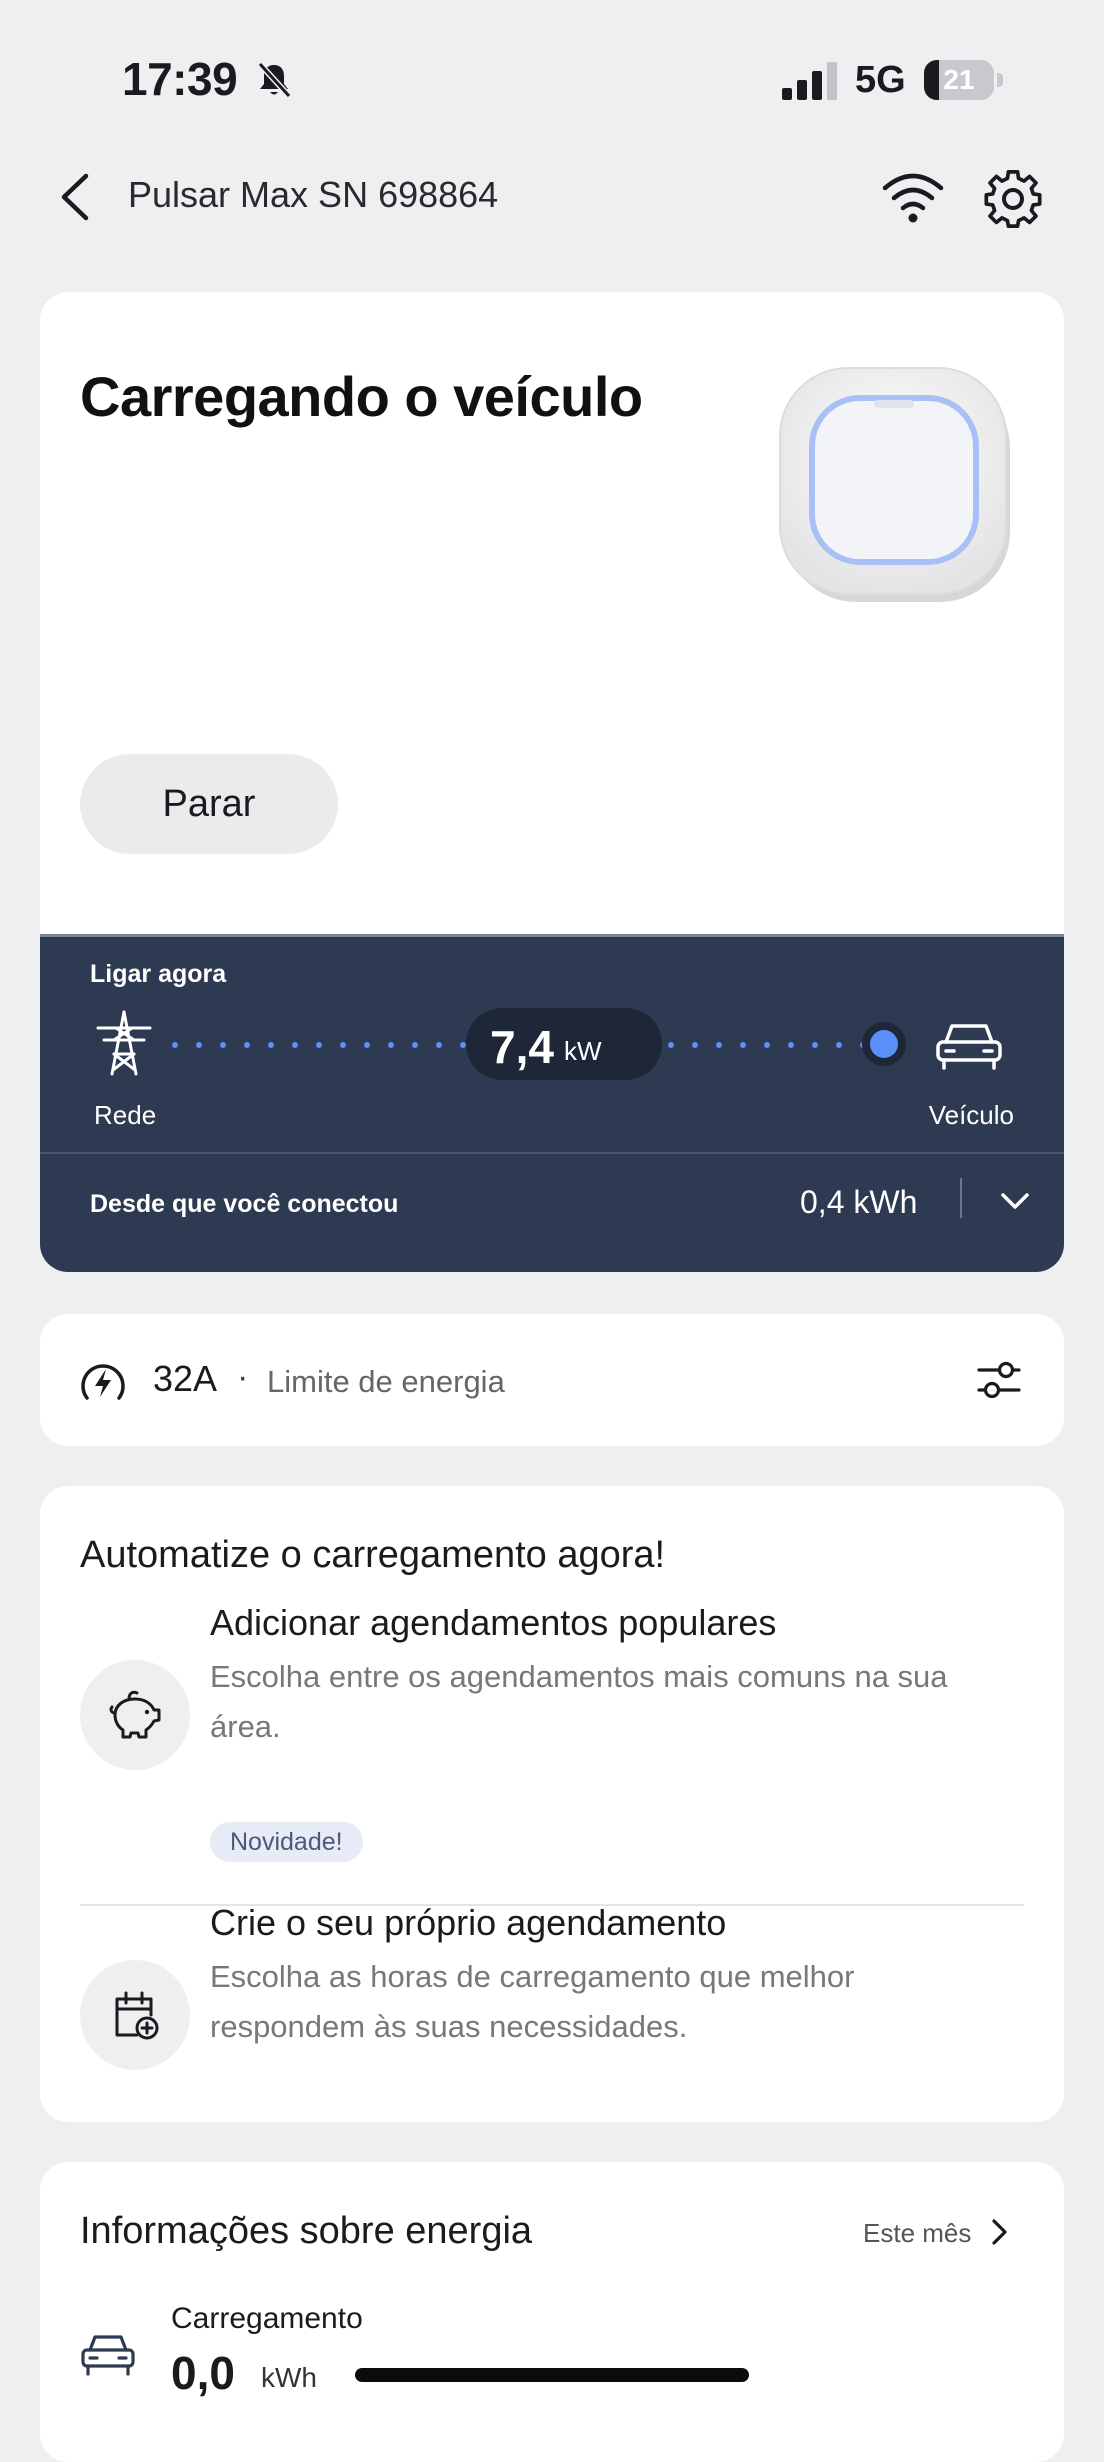 The height and width of the screenshot is (2462, 1104). What do you see at coordinates (203, 2373) in the screenshot?
I see `charging-energy-value: 0,0` at bounding box center [203, 2373].